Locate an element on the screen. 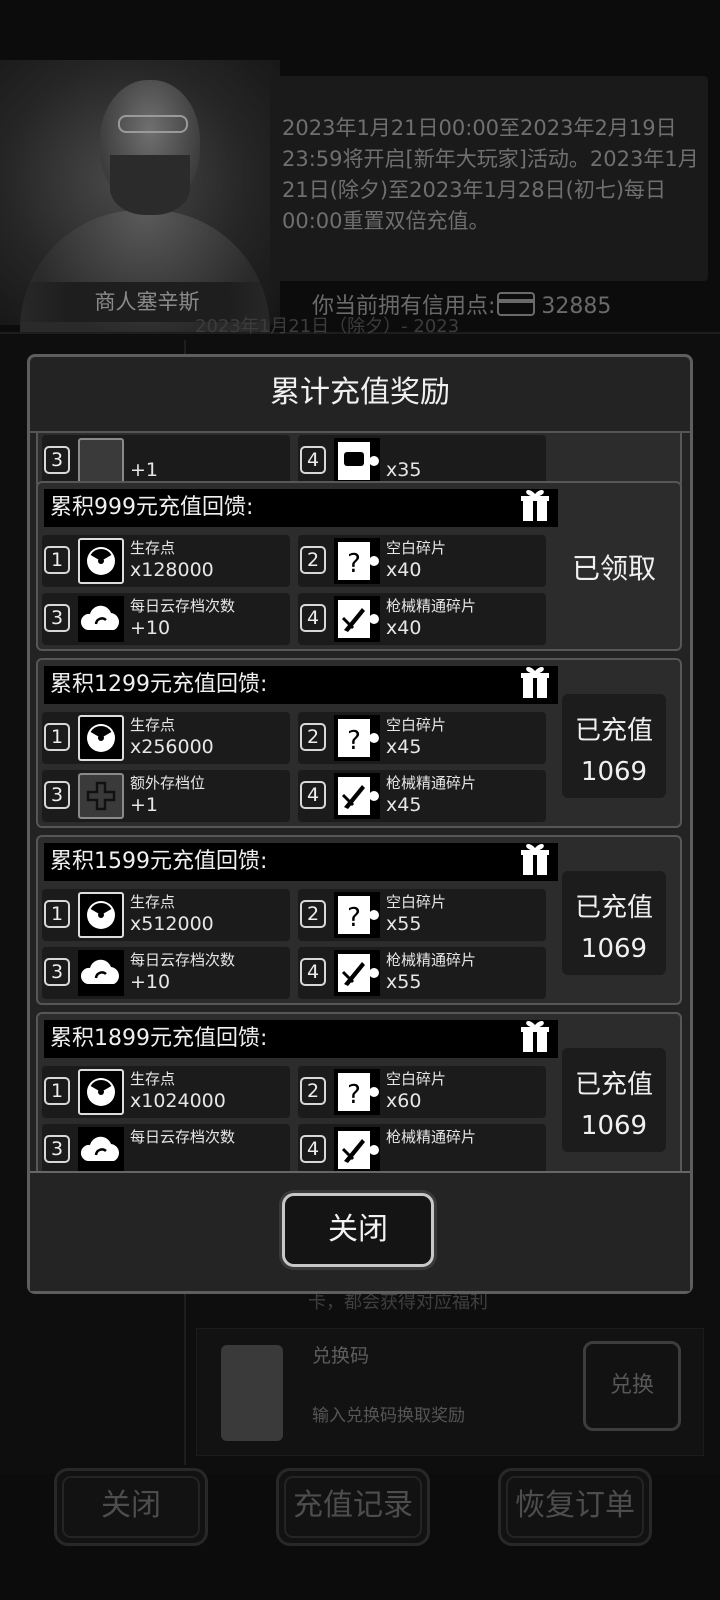 Image resolution: width=720 pixels, height=1600 pixels. redeem-code-row: 兑换码 输入兑换码换取奖励 兑换 is located at coordinates (450, 1392).